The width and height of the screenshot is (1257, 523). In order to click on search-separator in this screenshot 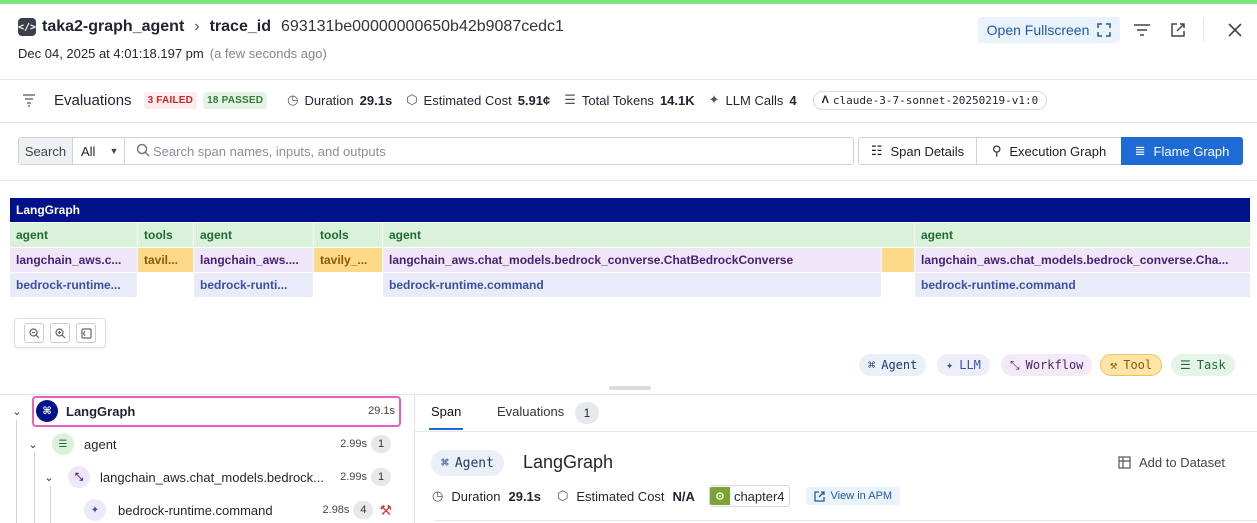, I will do `click(628, 180)`.